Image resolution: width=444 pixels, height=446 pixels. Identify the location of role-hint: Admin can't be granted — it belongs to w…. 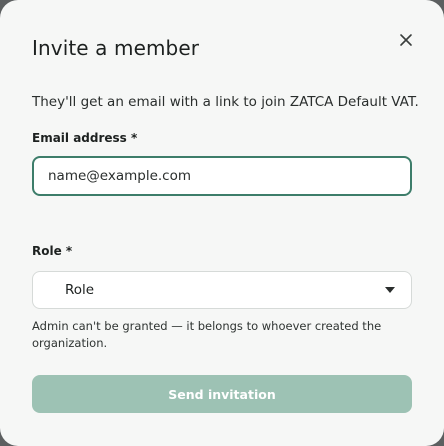
(207, 334).